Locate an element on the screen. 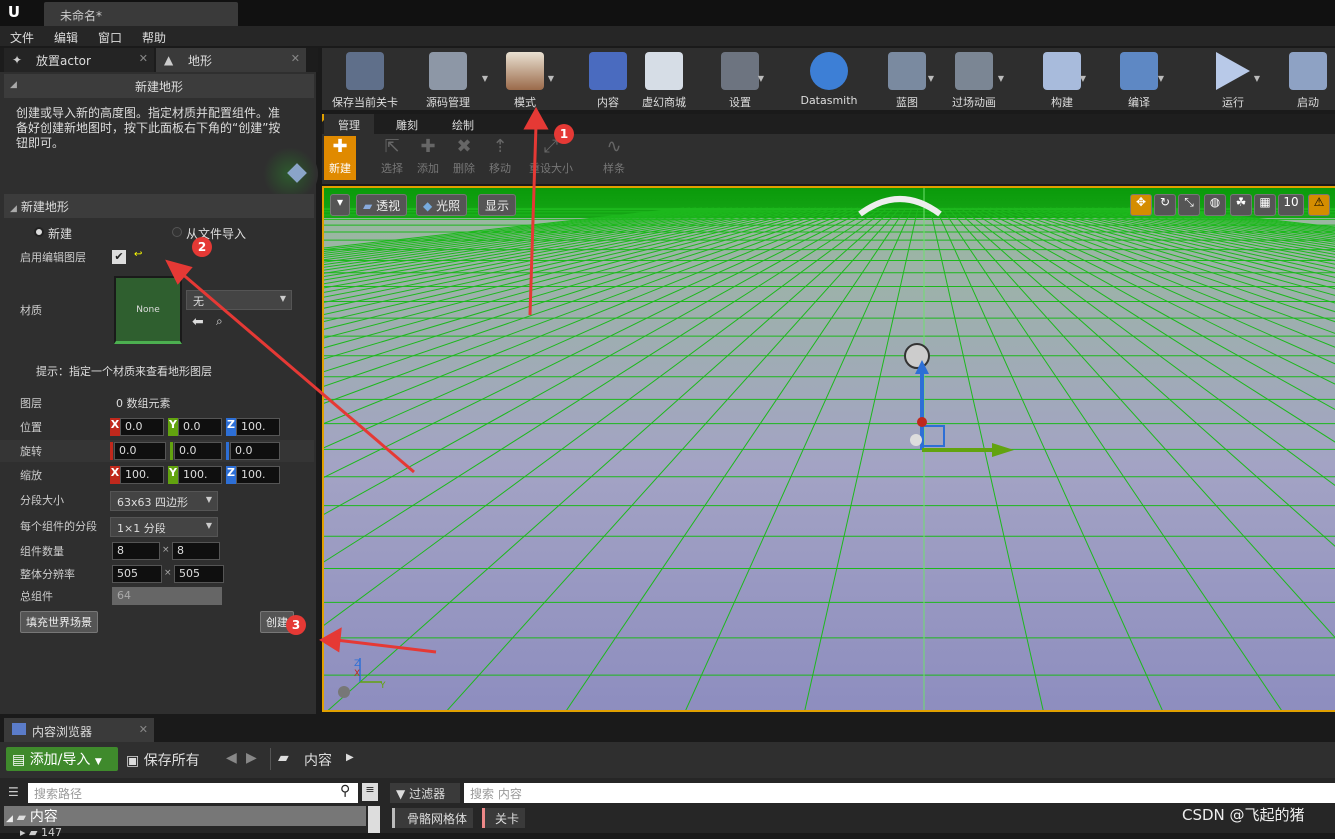  annotation-arrow-3-head is located at coordinates (330, 640).